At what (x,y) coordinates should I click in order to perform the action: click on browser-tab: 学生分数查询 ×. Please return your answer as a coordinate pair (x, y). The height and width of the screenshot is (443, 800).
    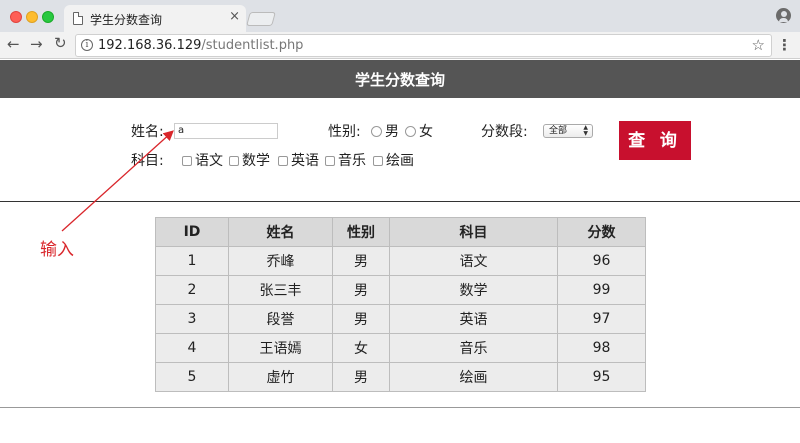
    Looking at the image, I should click on (155, 18).